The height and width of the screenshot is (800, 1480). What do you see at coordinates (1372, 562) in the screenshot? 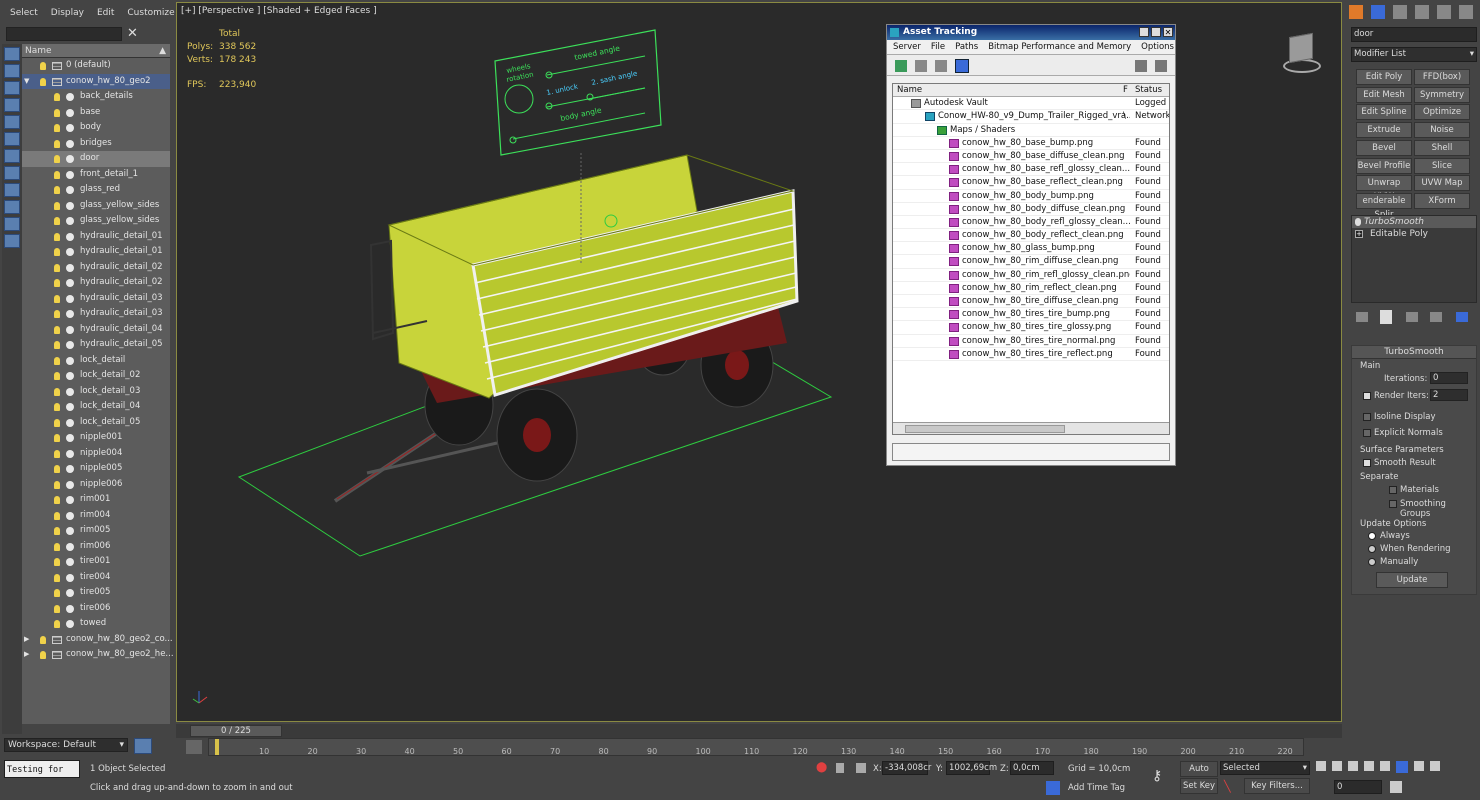
I see `manually-radio` at bounding box center [1372, 562].